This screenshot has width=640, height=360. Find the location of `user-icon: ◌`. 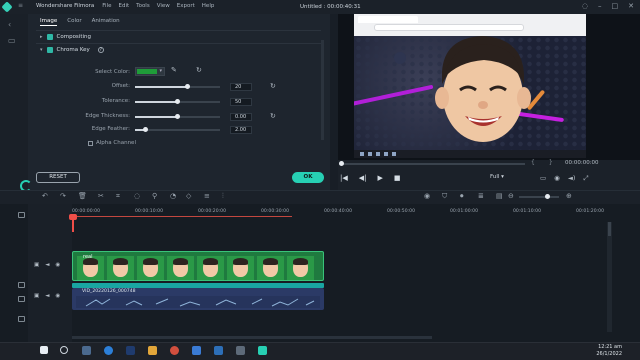

user-icon: ◌ is located at coordinates (585, 6).